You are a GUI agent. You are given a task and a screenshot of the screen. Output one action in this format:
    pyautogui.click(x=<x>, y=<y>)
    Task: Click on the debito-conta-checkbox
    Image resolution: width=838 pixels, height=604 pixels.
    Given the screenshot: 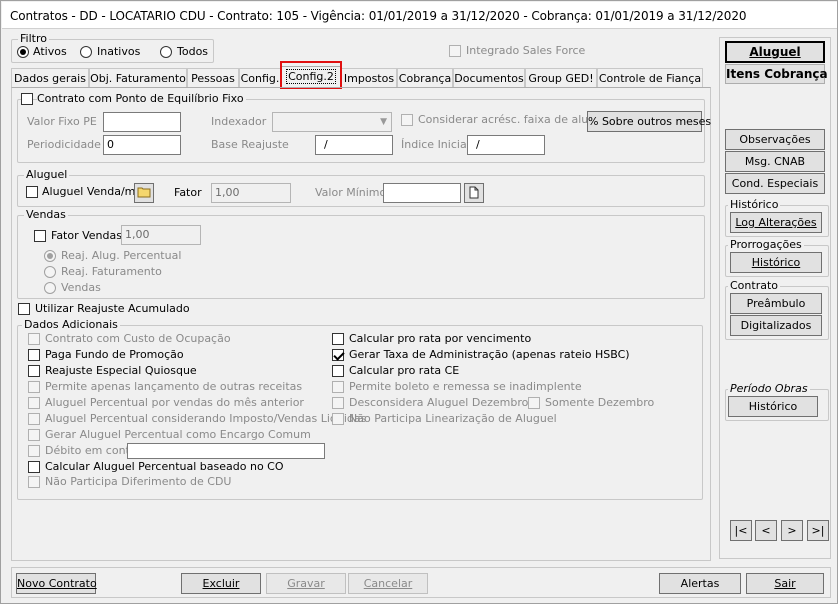 What is the action you would take?
    pyautogui.click(x=34, y=451)
    